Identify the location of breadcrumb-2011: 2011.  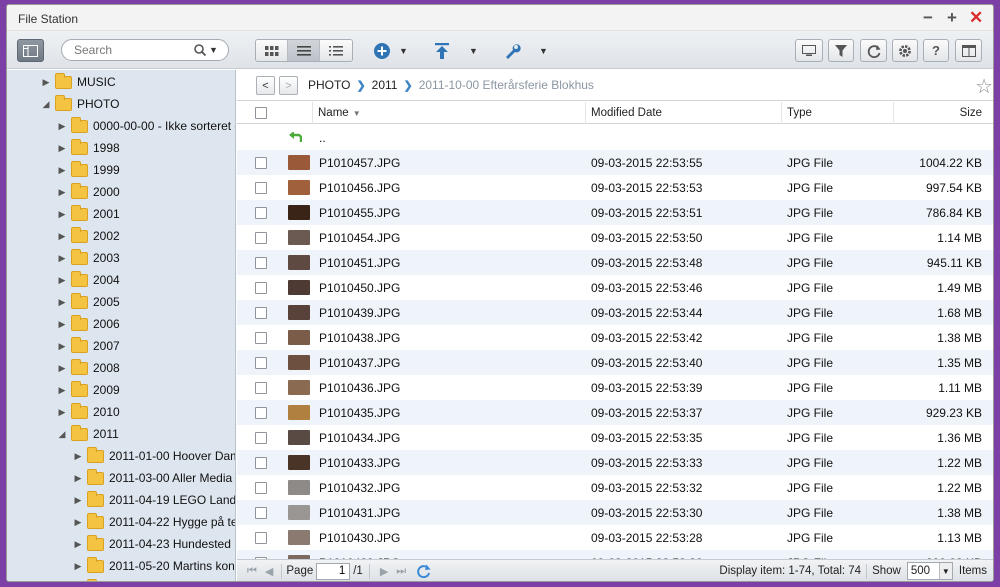
(385, 85).